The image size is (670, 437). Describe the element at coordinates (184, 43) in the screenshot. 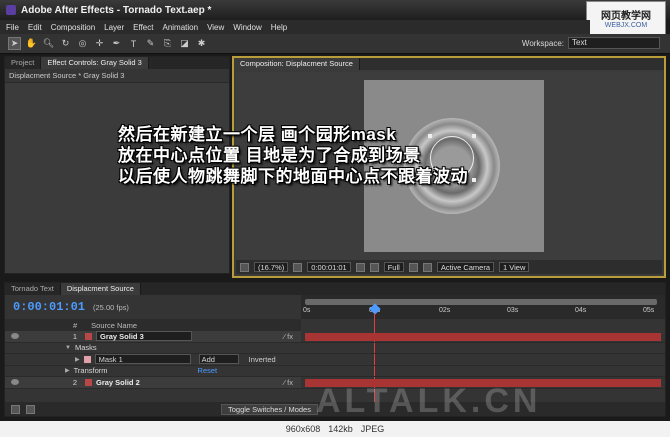

I see `eraser-tool-icon: ◪` at that location.